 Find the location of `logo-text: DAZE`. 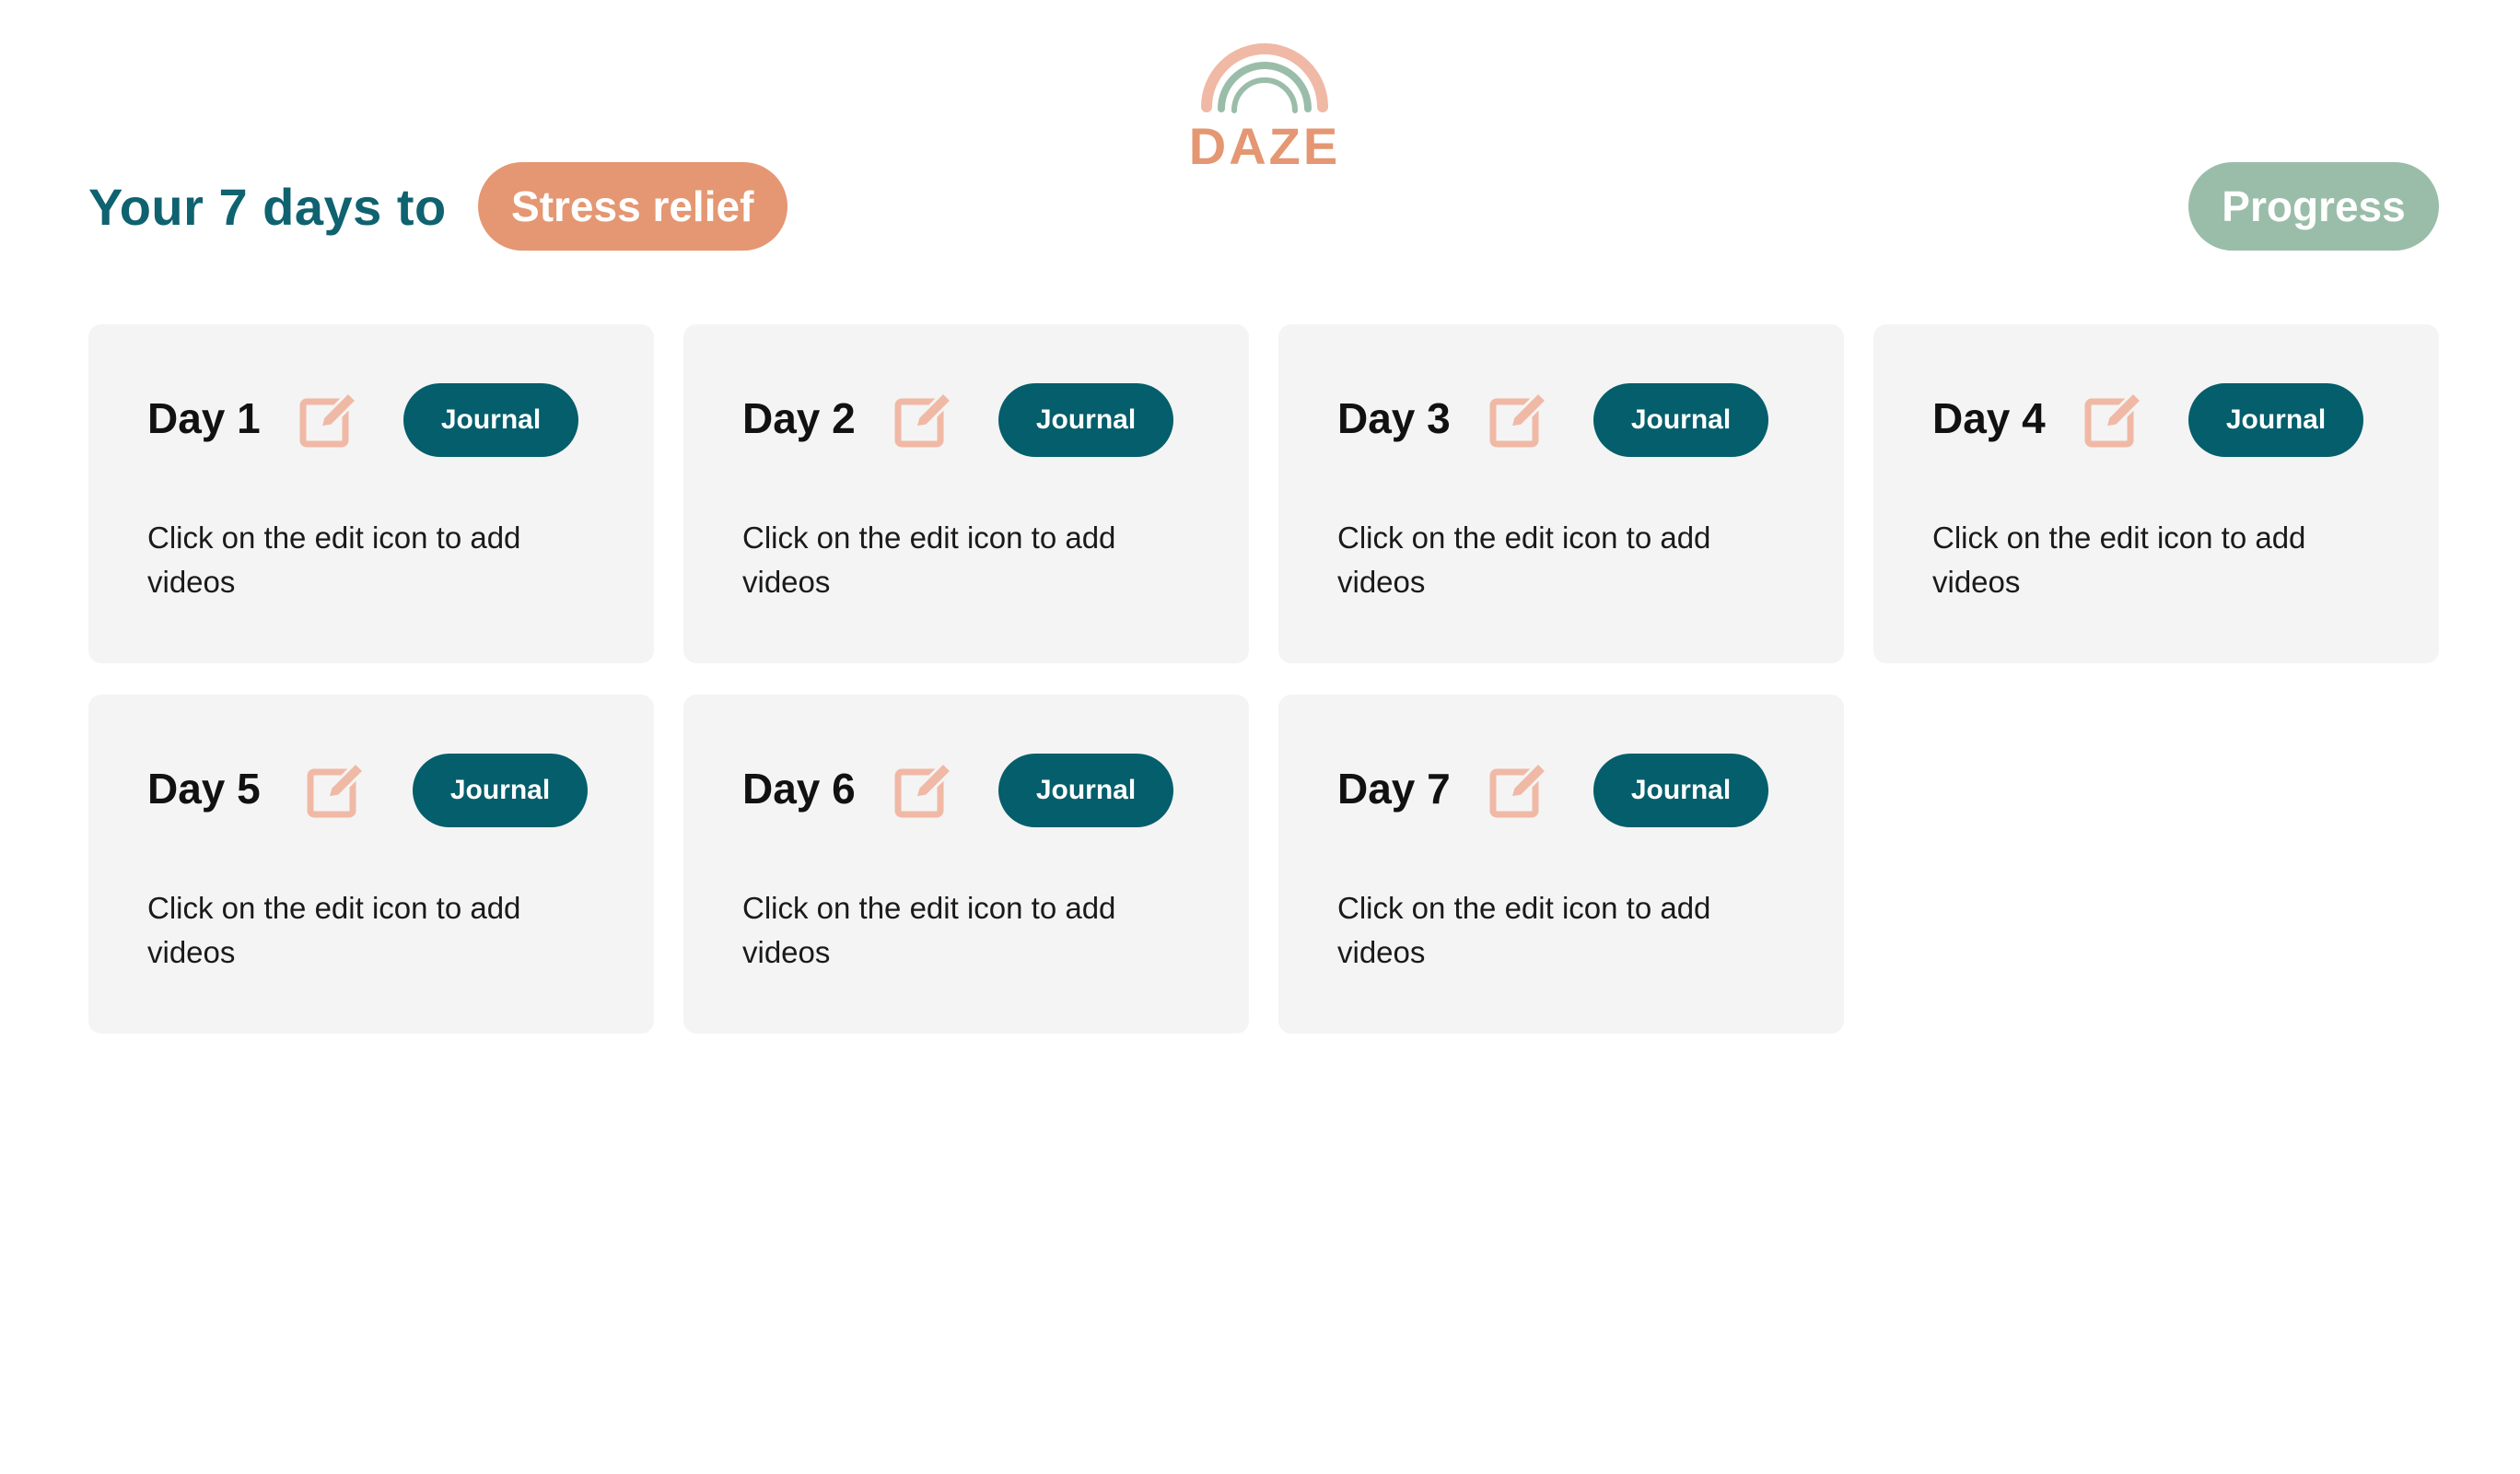

logo-text: DAZE is located at coordinates (1264, 145).